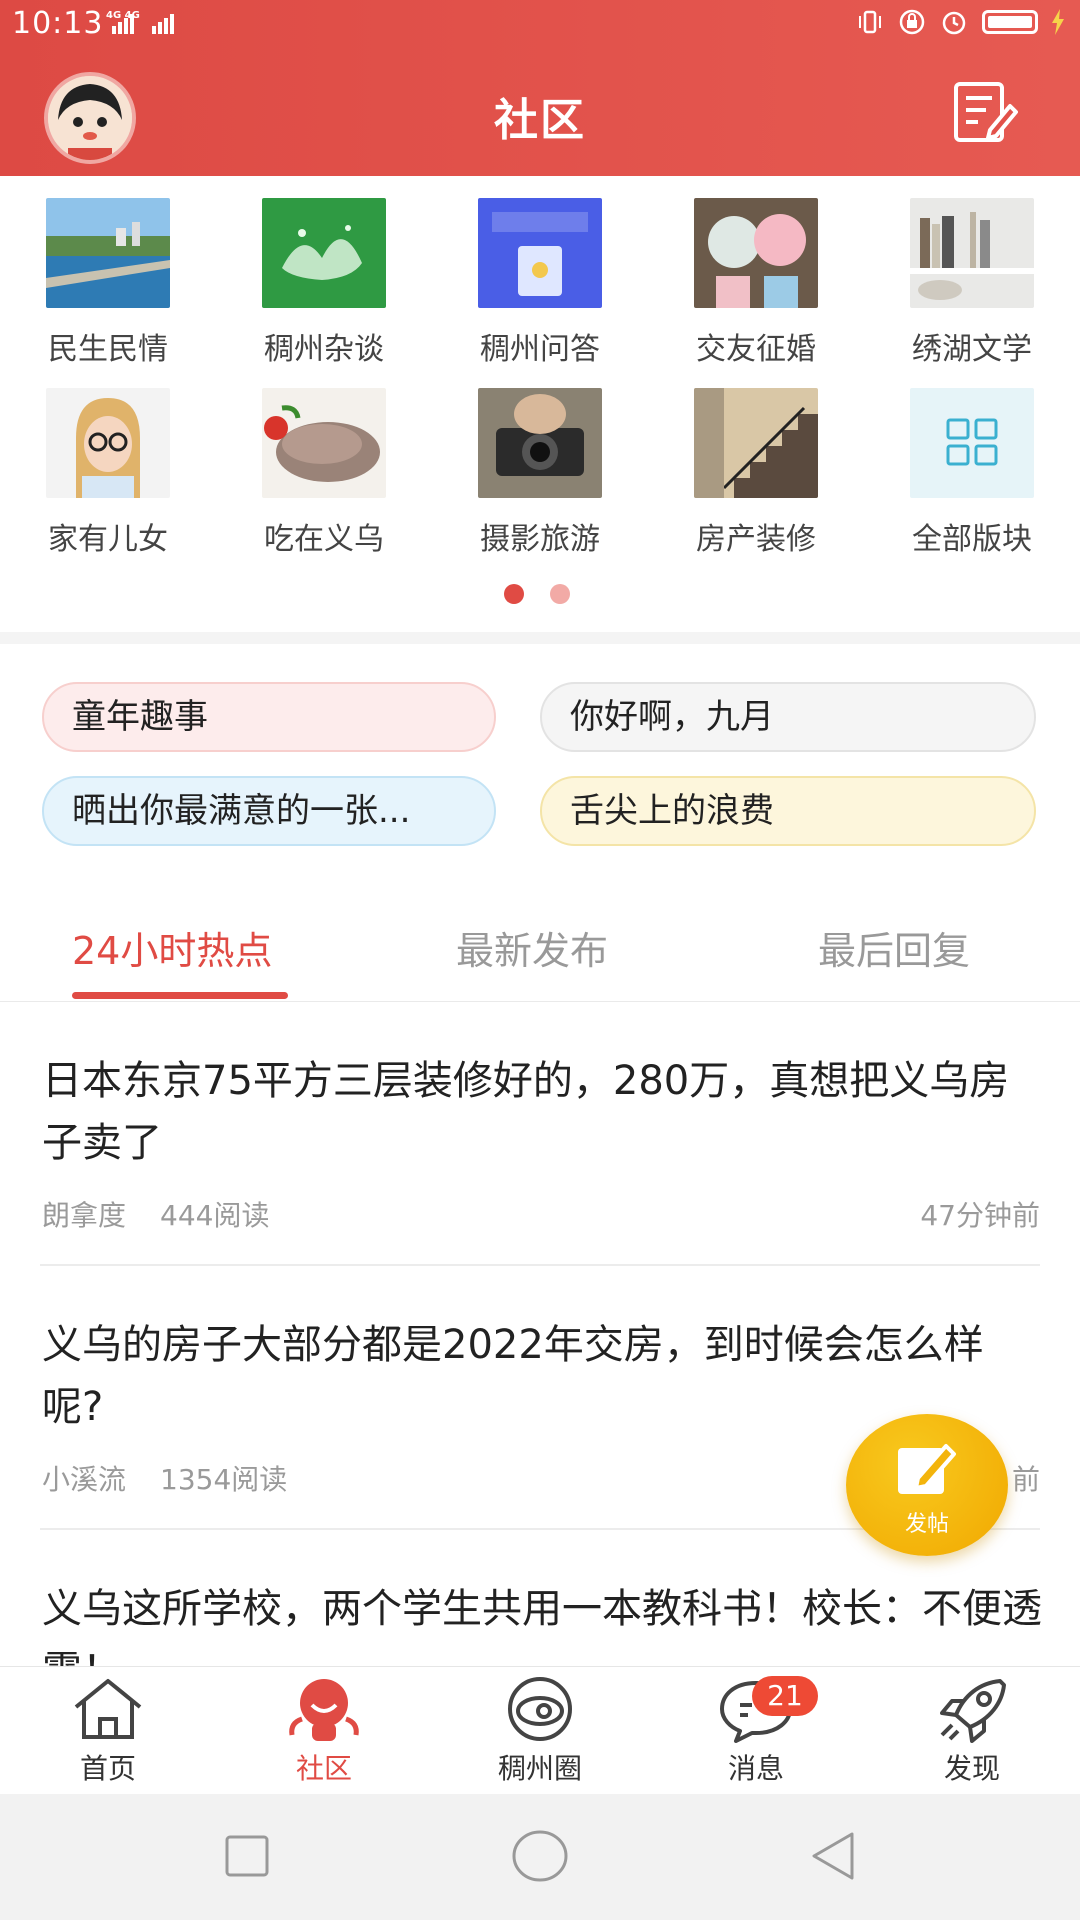 The height and width of the screenshot is (1920, 1080). Describe the element at coordinates (532, 947) in the screenshot. I see `tab-latest: 最新发布` at that location.